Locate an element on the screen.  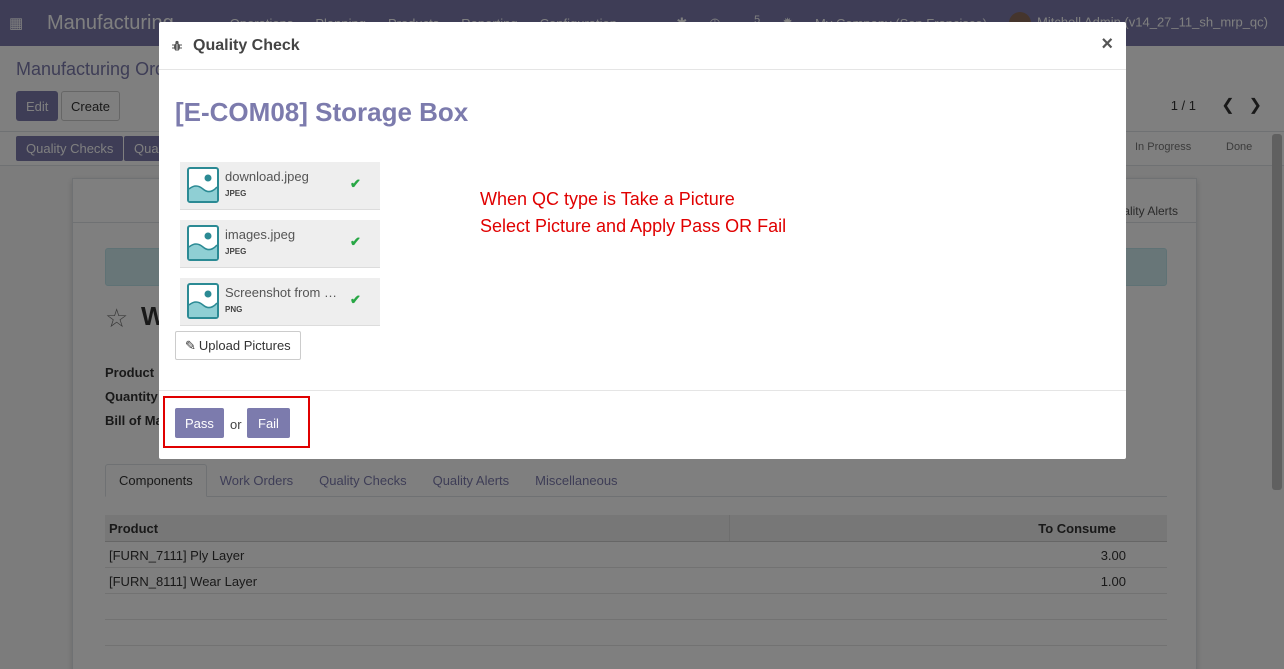
pass-button: Pass is located at coordinates (199, 423).